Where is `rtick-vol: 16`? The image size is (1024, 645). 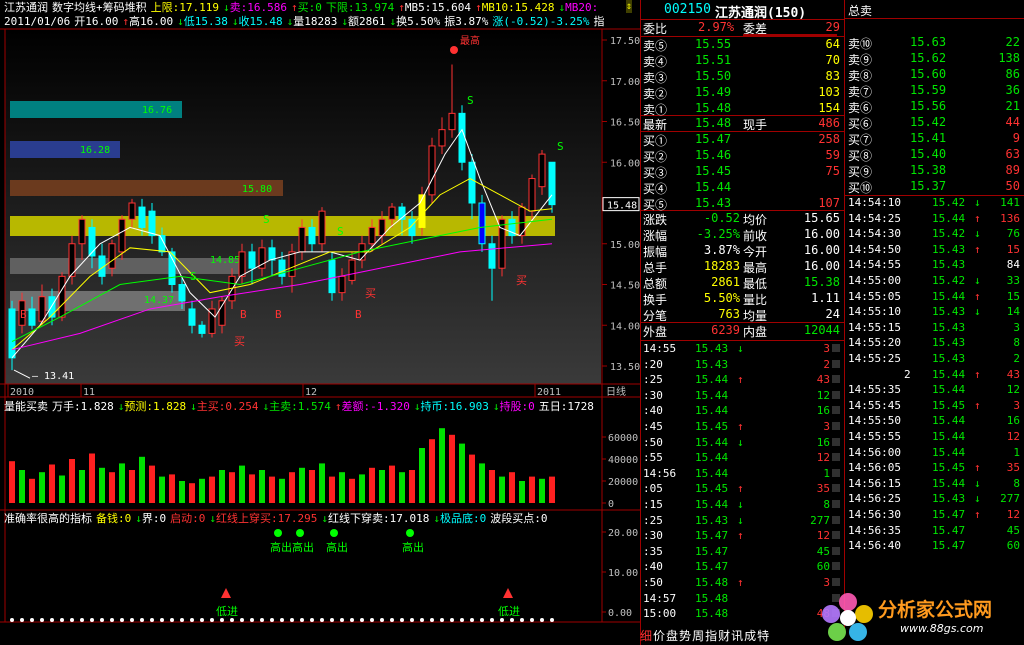 rtick-vol: 16 is located at coordinates (1013, 421).